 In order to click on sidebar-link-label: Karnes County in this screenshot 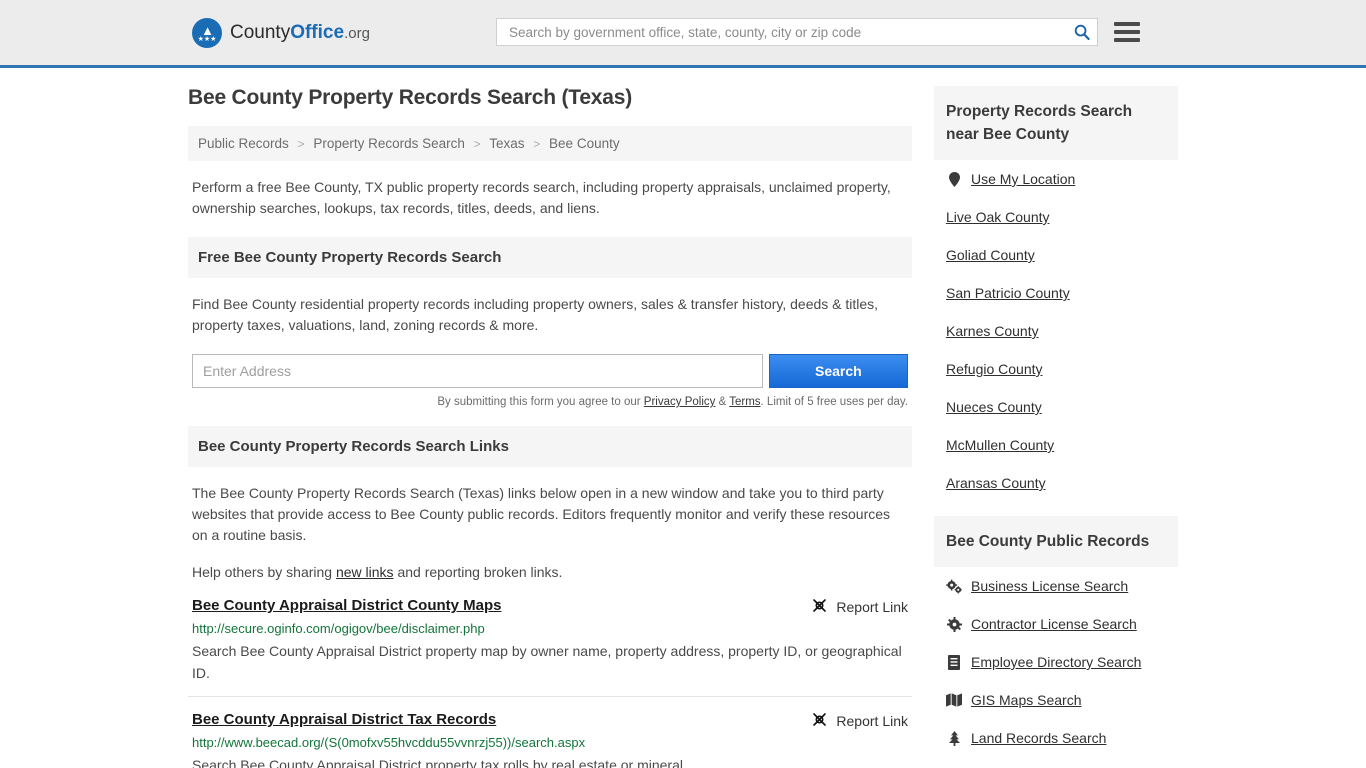, I will do `click(992, 331)`.